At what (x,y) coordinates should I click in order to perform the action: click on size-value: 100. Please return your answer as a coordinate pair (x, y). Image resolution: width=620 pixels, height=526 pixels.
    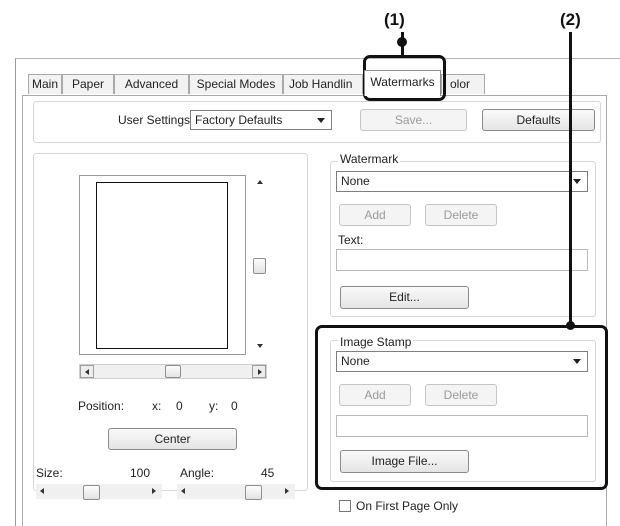
    Looking at the image, I should click on (140, 473).